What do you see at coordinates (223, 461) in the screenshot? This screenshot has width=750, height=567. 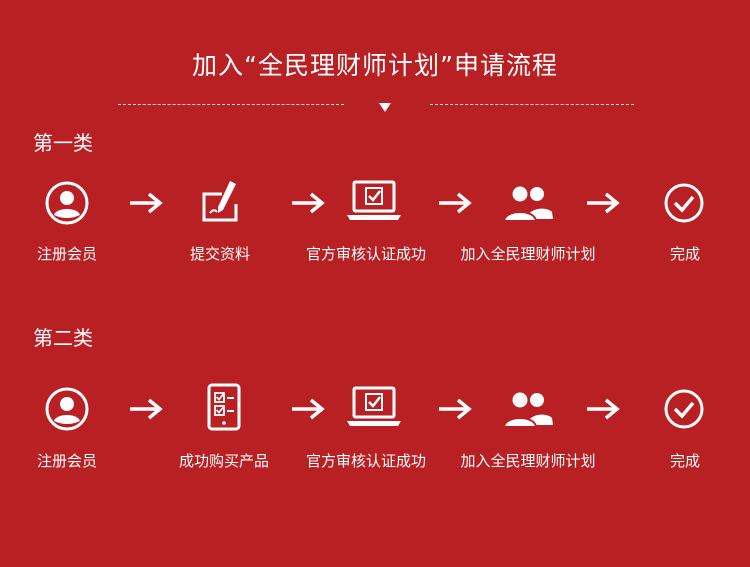 I see `step-label-purchase: 成功购买产品` at bounding box center [223, 461].